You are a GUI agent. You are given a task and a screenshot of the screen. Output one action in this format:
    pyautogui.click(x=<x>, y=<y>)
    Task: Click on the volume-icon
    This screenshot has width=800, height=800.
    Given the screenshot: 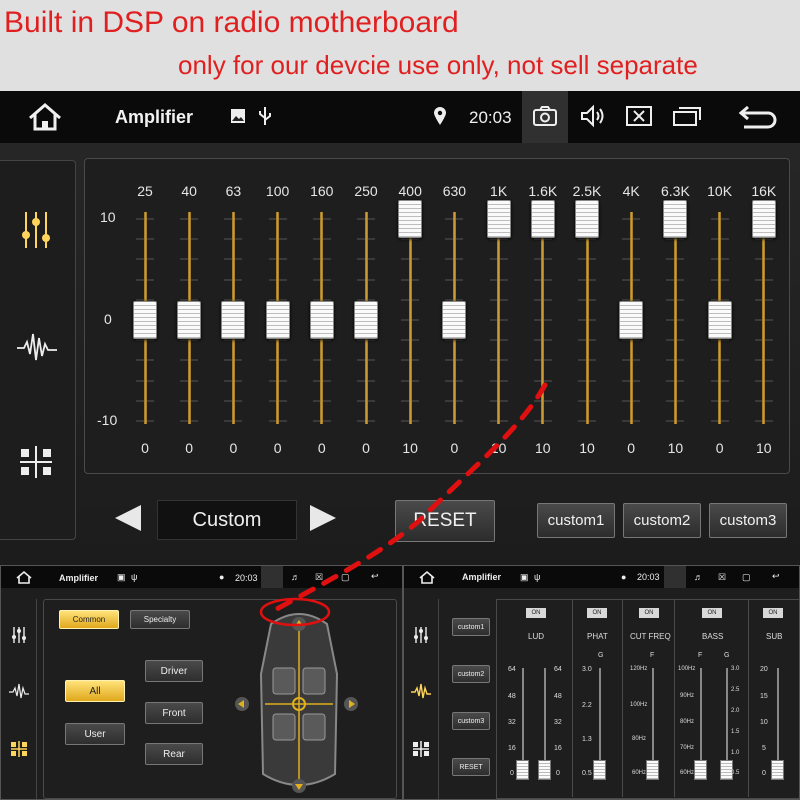 What is the action you would take?
    pyautogui.click(x=594, y=116)
    